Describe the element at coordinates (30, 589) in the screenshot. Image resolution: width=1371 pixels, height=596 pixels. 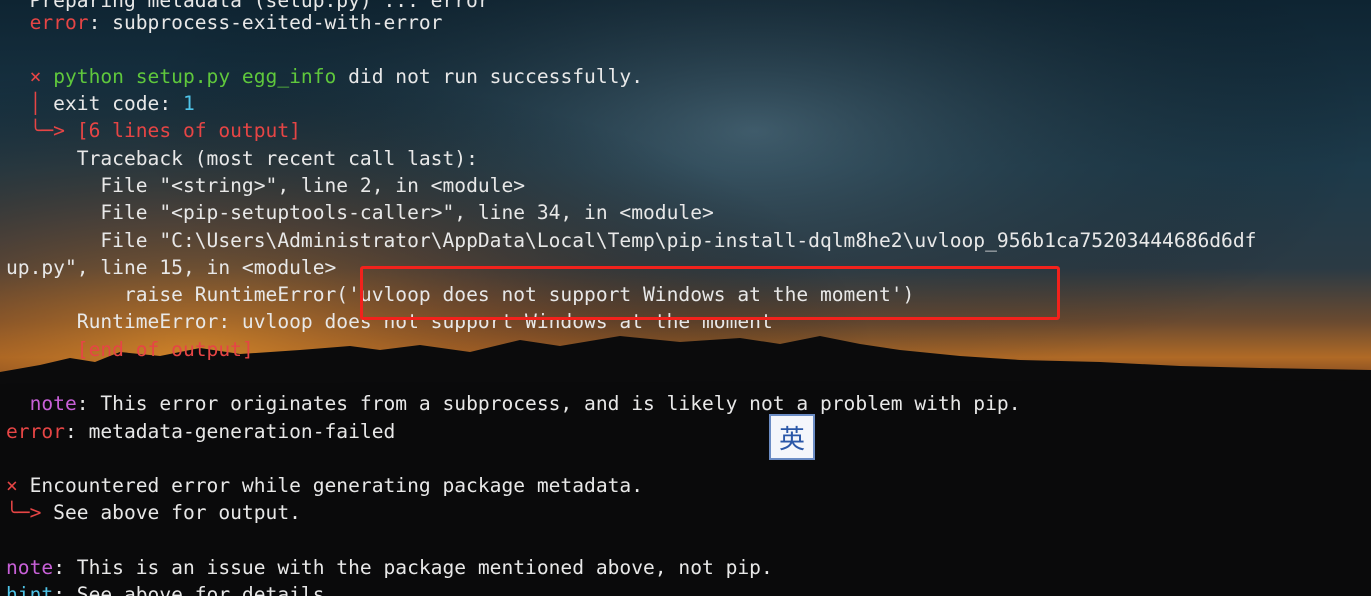
I see `hint-label: hint` at that location.